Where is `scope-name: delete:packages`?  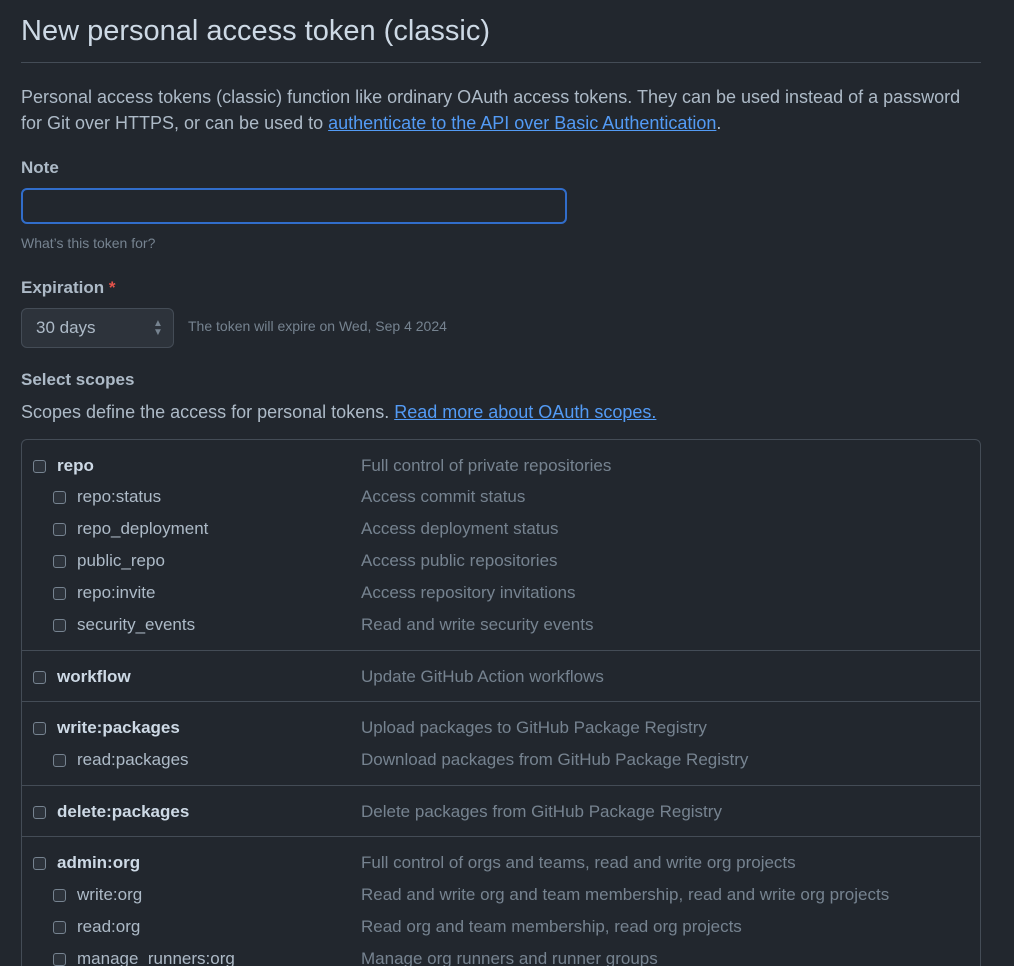
scope-name: delete:packages is located at coordinates (123, 812).